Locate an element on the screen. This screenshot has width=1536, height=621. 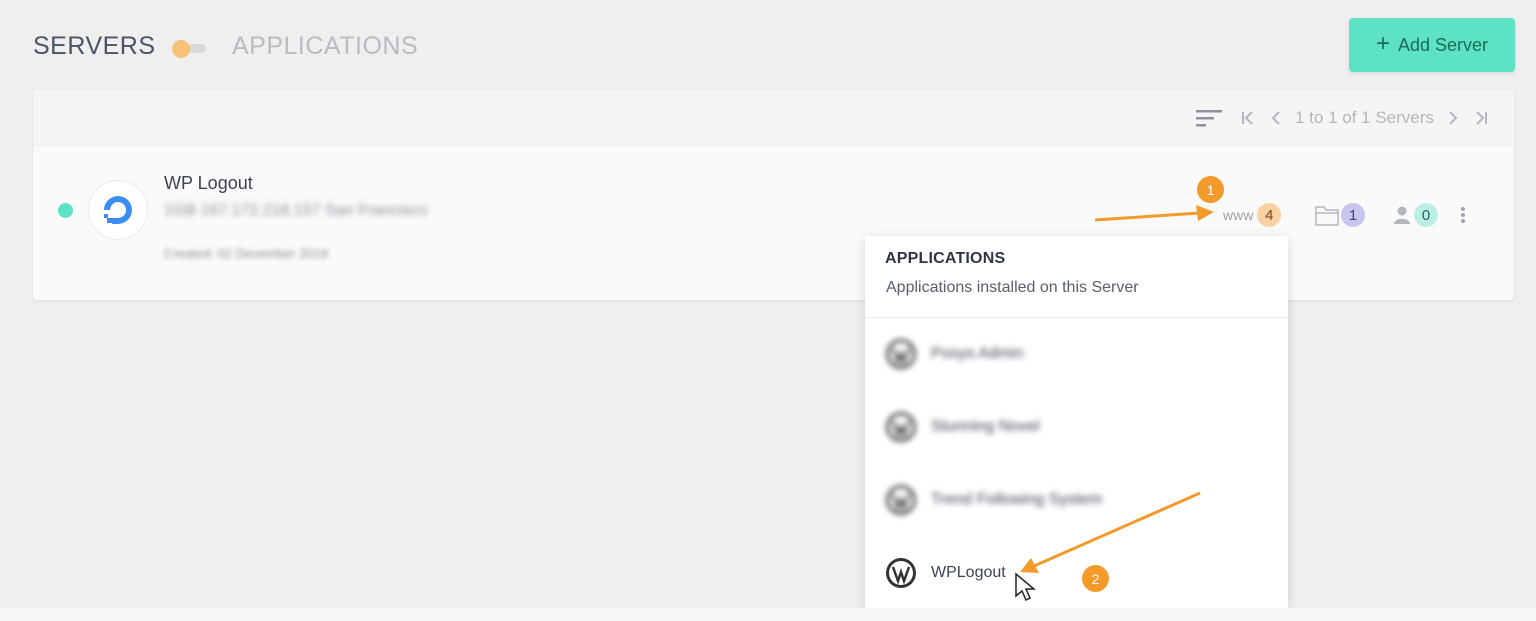
pagination: 1 to 1 of 1 Servers is located at coordinates (1364, 118).